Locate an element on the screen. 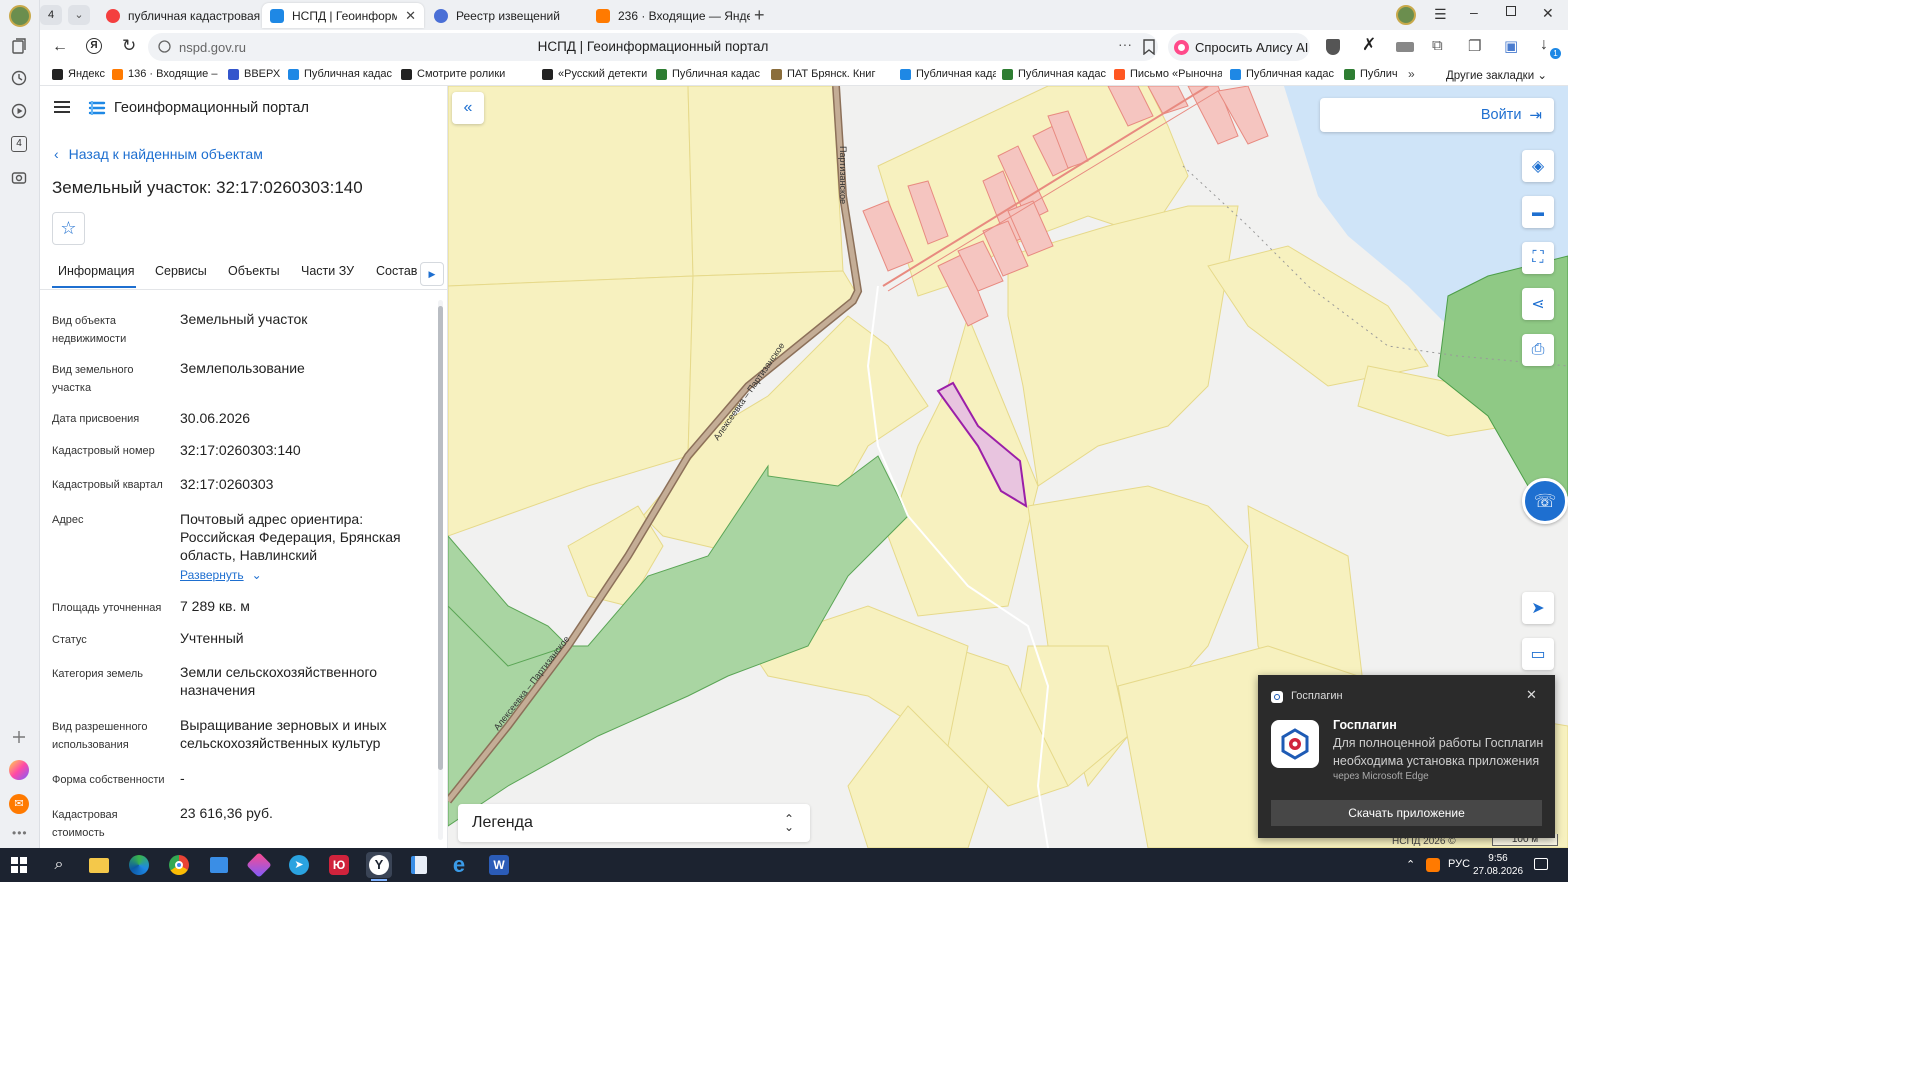 Image resolution: width=1920 pixels, height=1080 pixels. print-icon: ⎙ is located at coordinates (1538, 349).